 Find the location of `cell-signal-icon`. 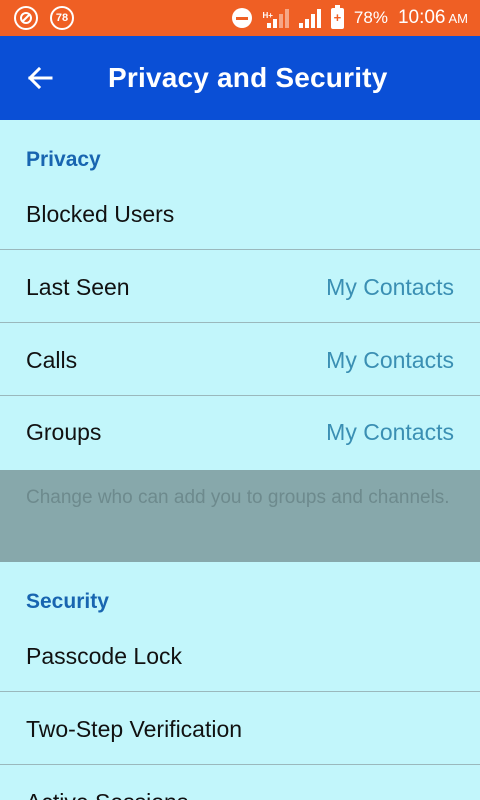

cell-signal-icon is located at coordinates (309, 18).